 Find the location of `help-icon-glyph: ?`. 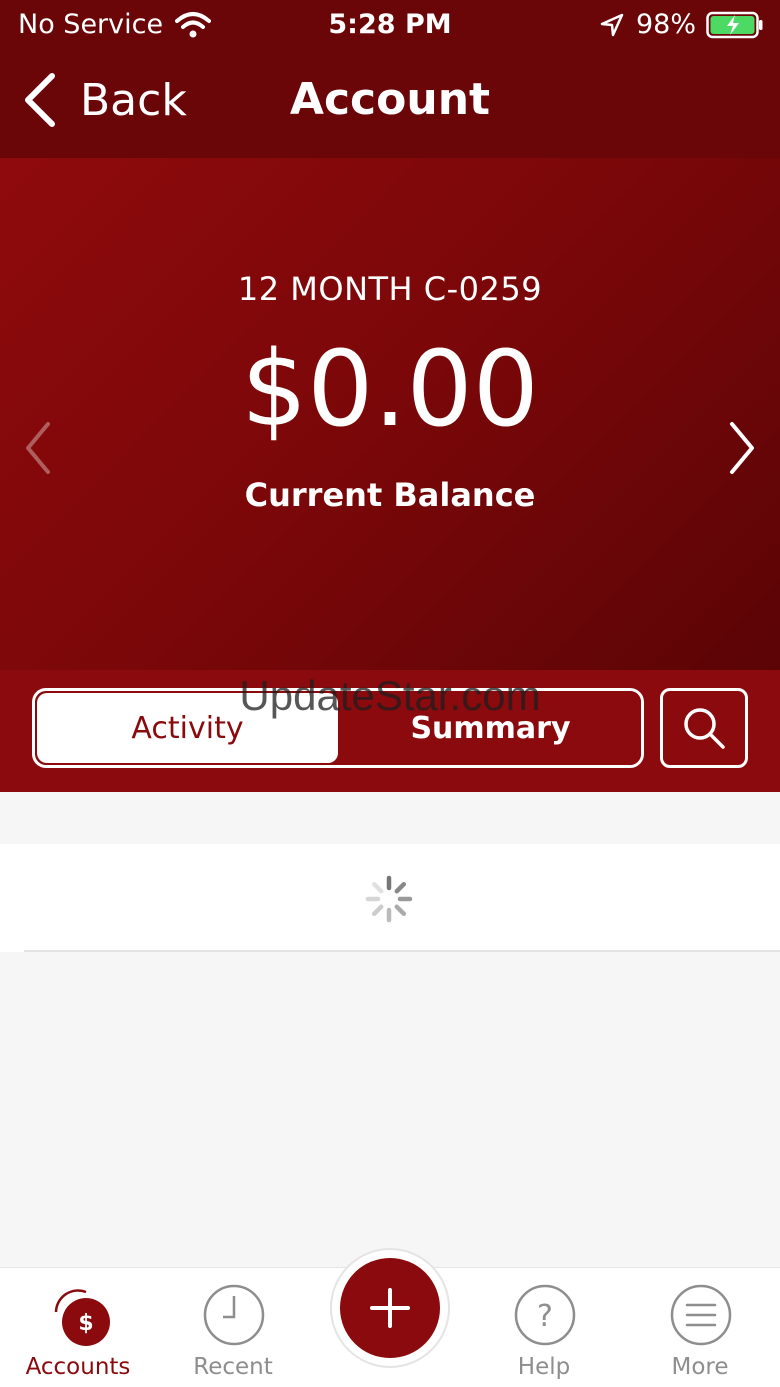

help-icon-glyph: ? is located at coordinates (545, 1316).